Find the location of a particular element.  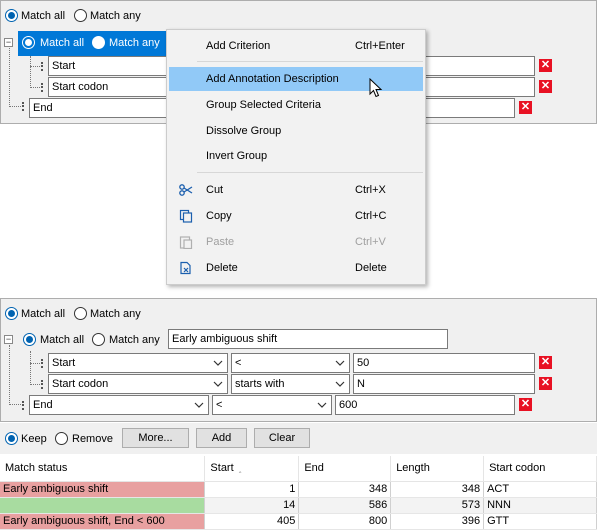

column-header-start: Start ‸ is located at coordinates (252, 469).